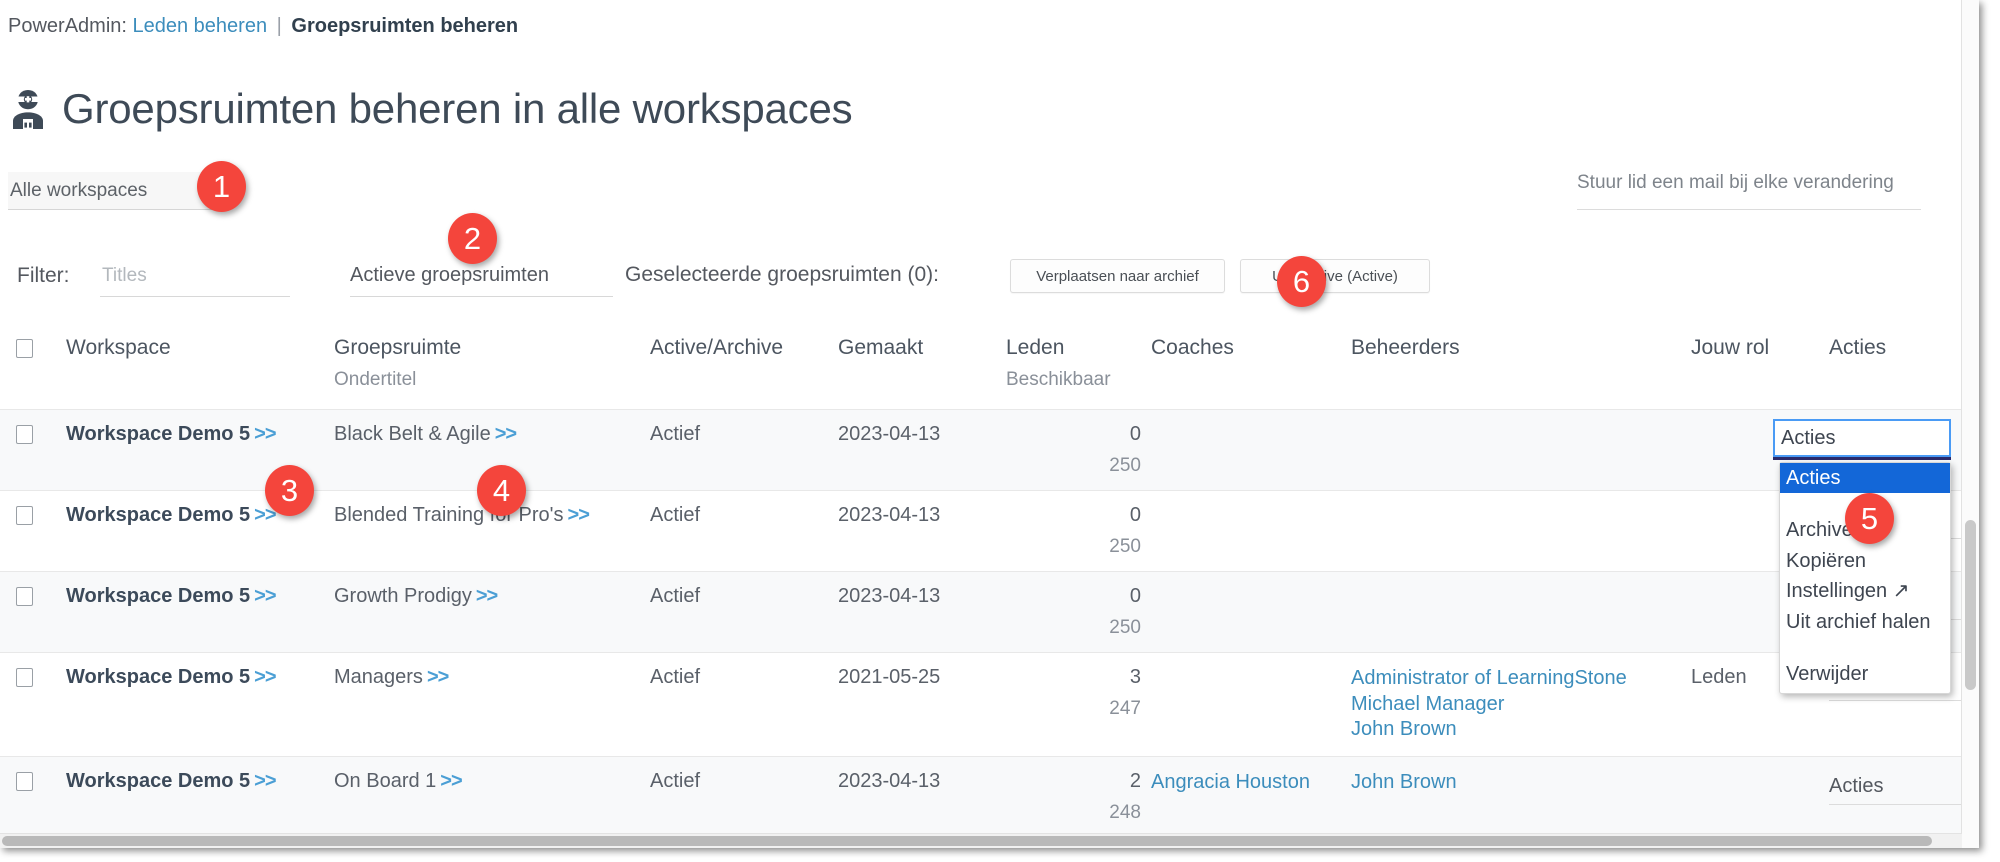 The height and width of the screenshot is (862, 2000). I want to click on cell-beheerders, so click(1521, 531).